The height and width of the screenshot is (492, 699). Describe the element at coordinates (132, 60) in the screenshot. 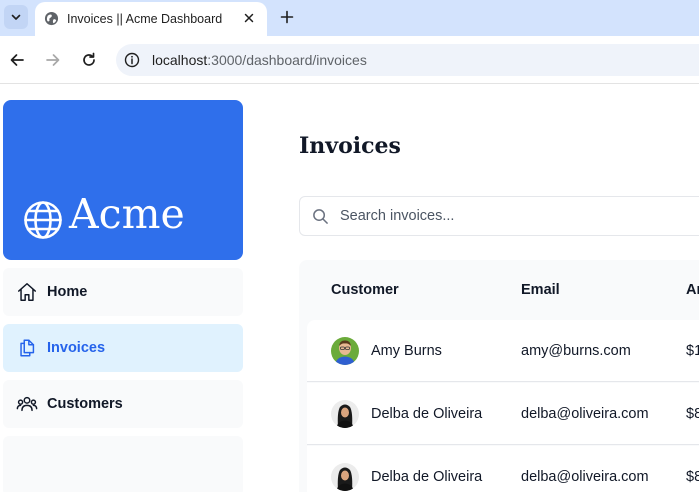

I see `site-info-icon` at that location.